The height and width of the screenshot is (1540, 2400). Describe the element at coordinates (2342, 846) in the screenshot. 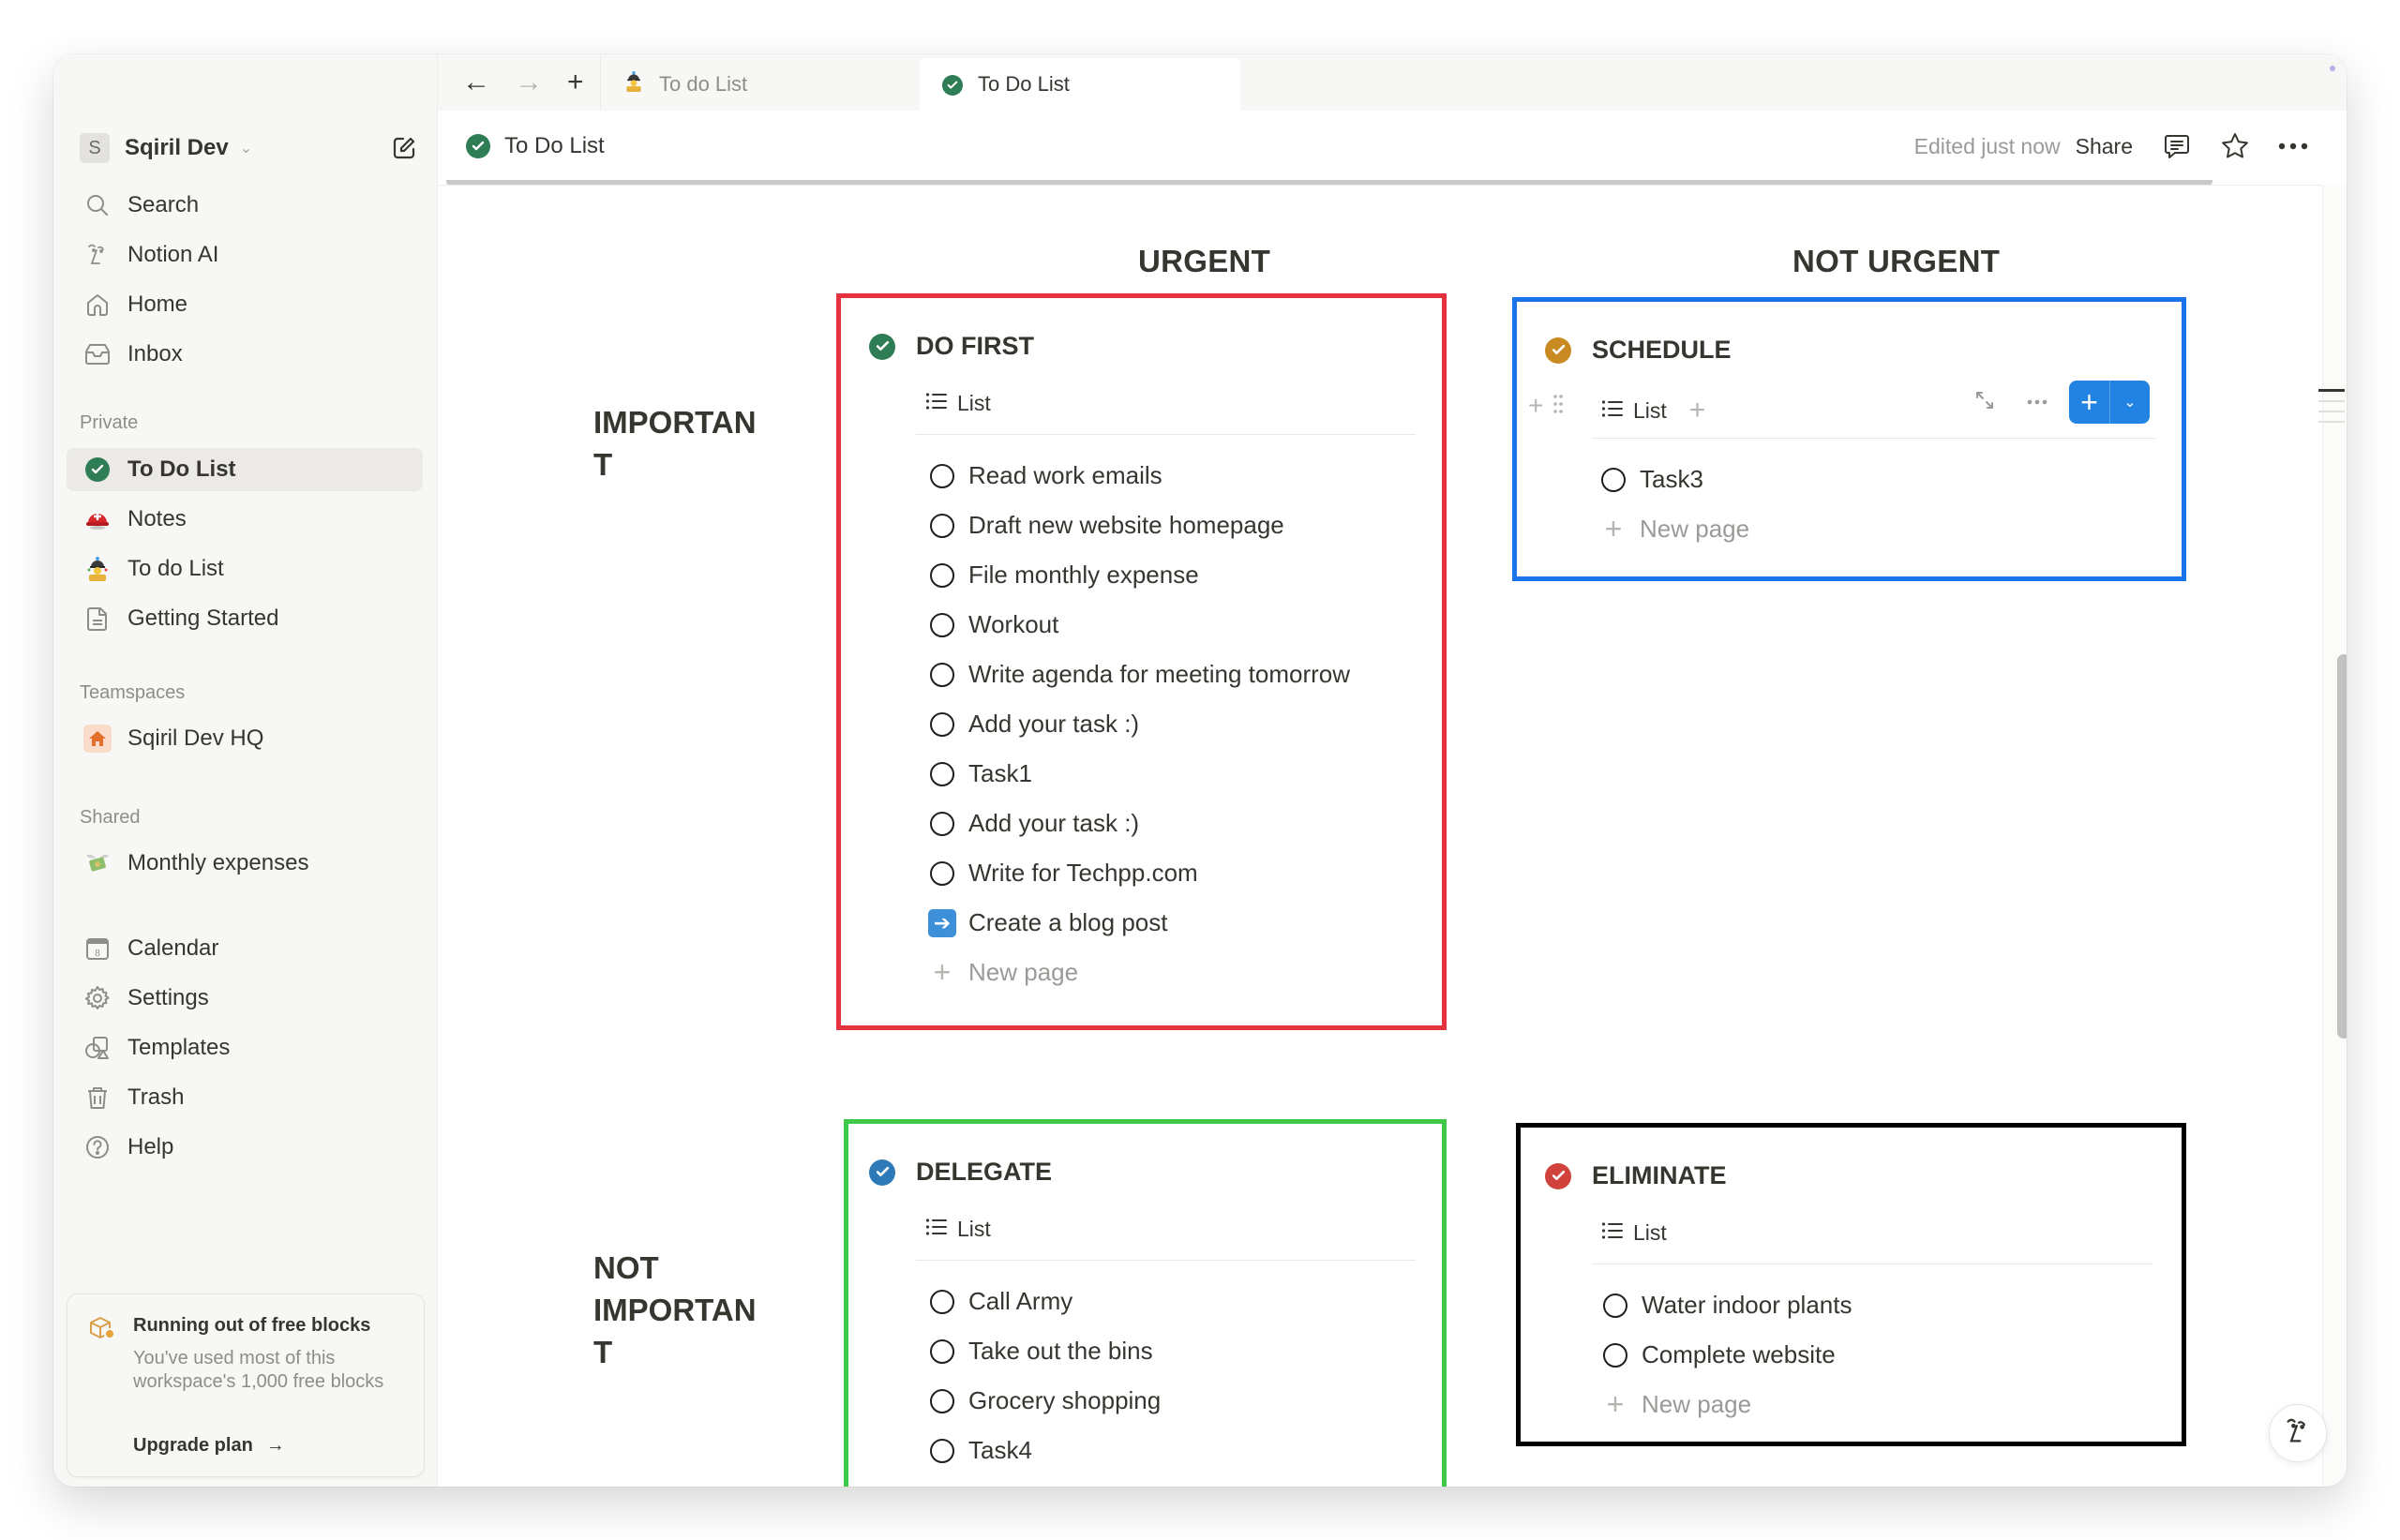

I see `scrollbar-thumb` at that location.